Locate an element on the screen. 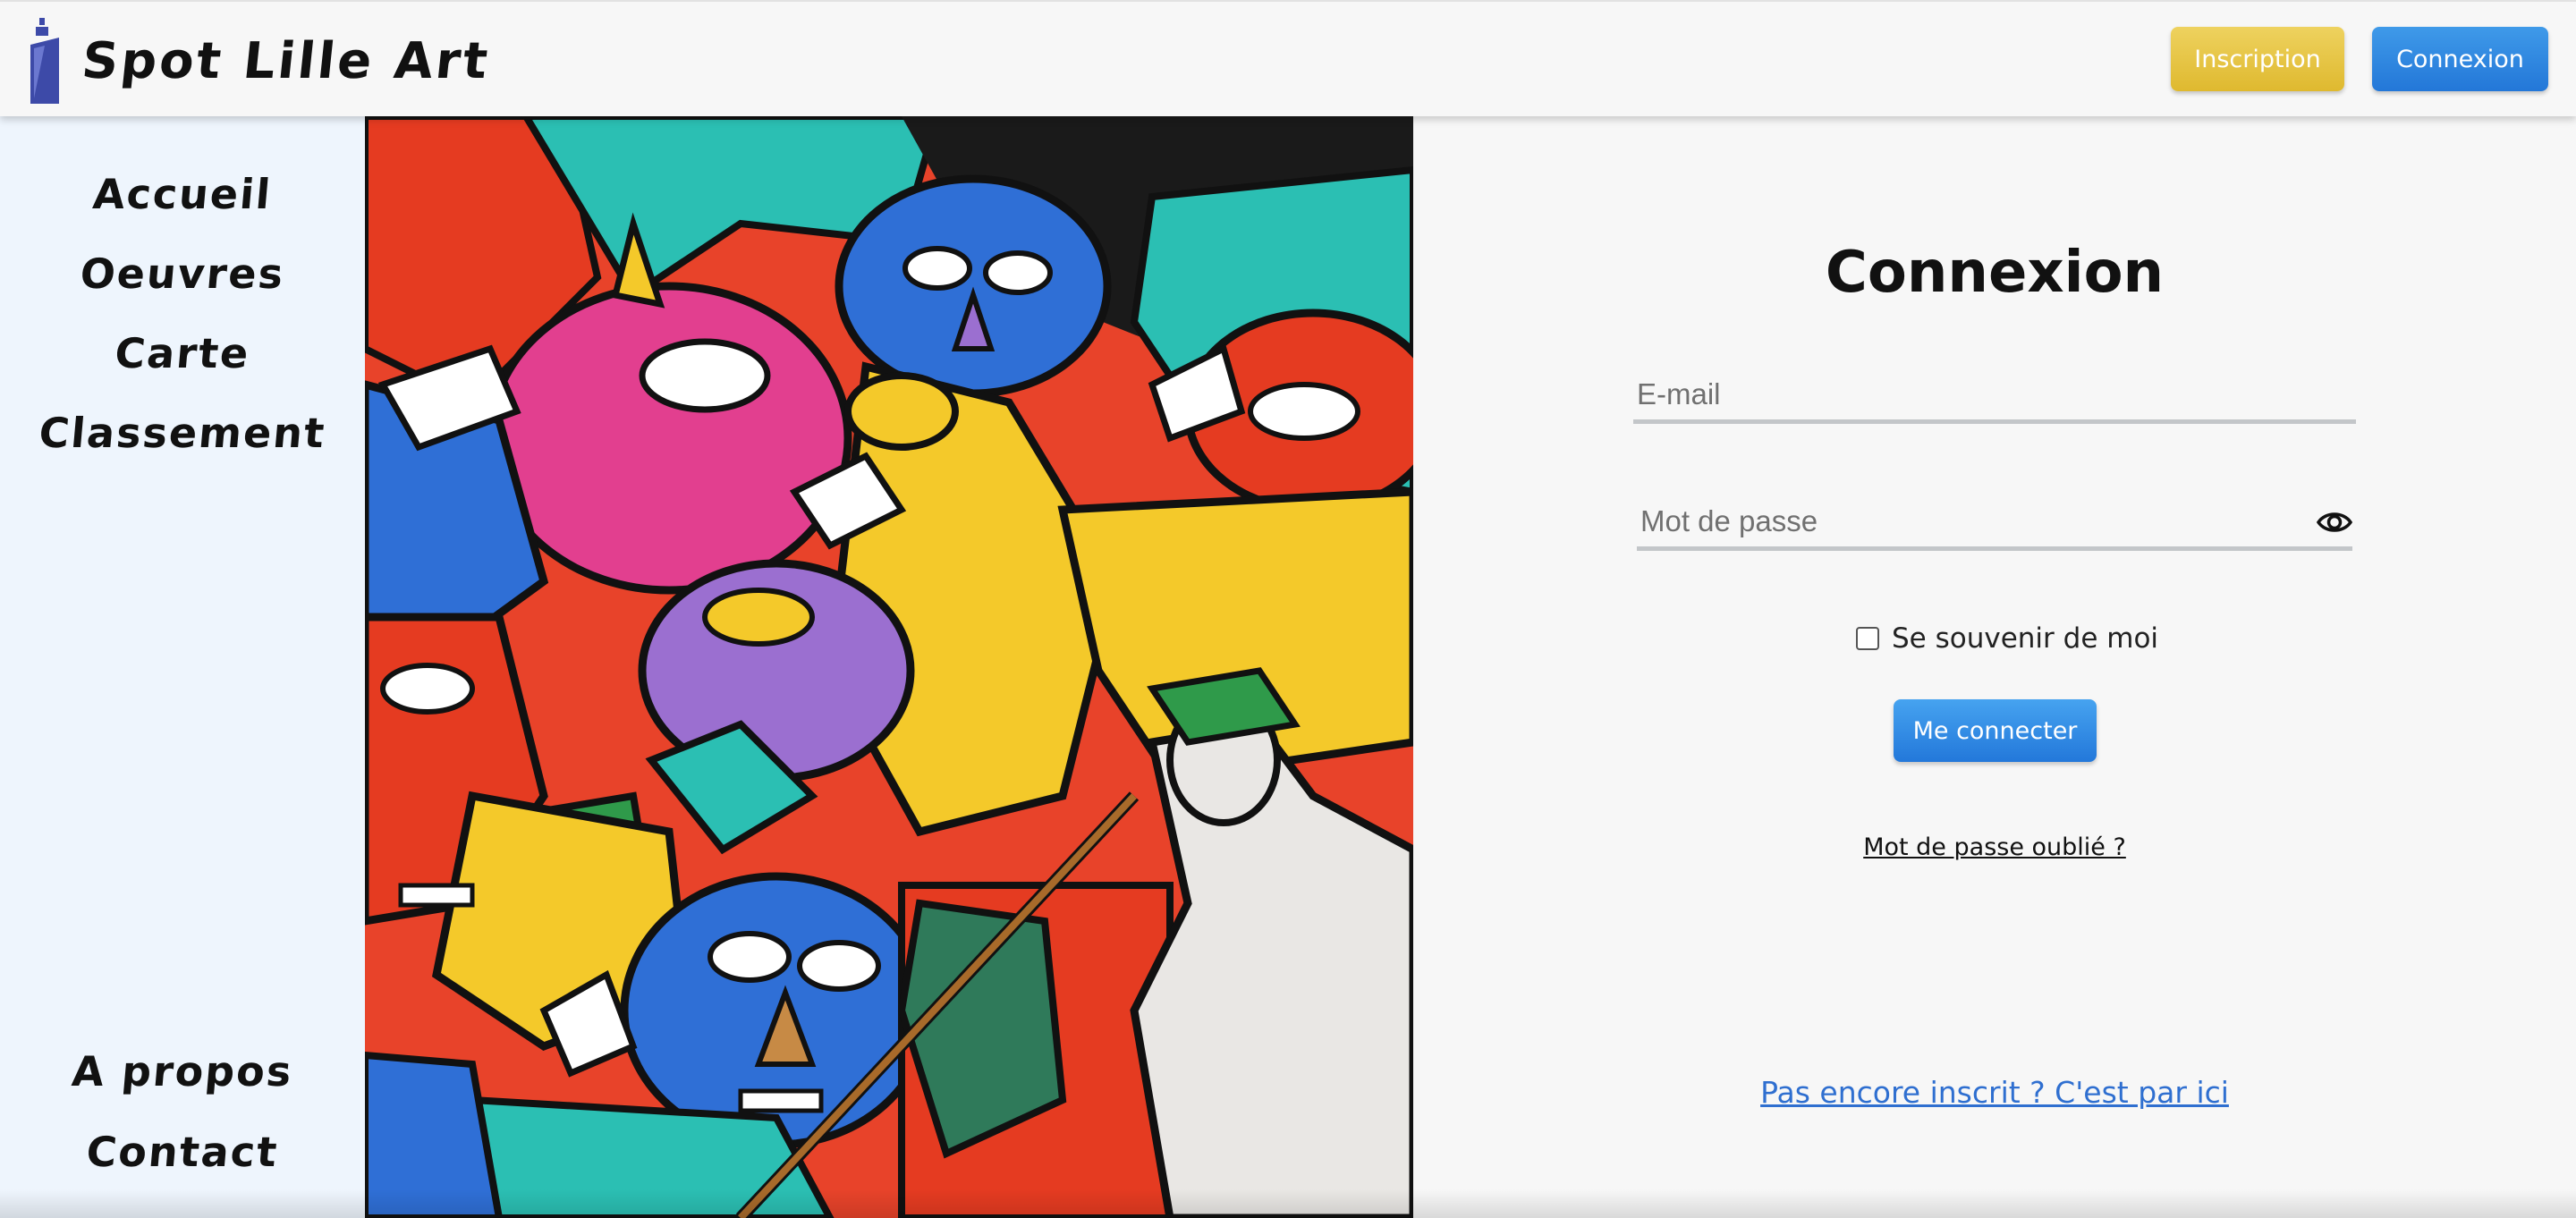  top-header: Spot Lille Art Inscription Connexion is located at coordinates (1288, 58).